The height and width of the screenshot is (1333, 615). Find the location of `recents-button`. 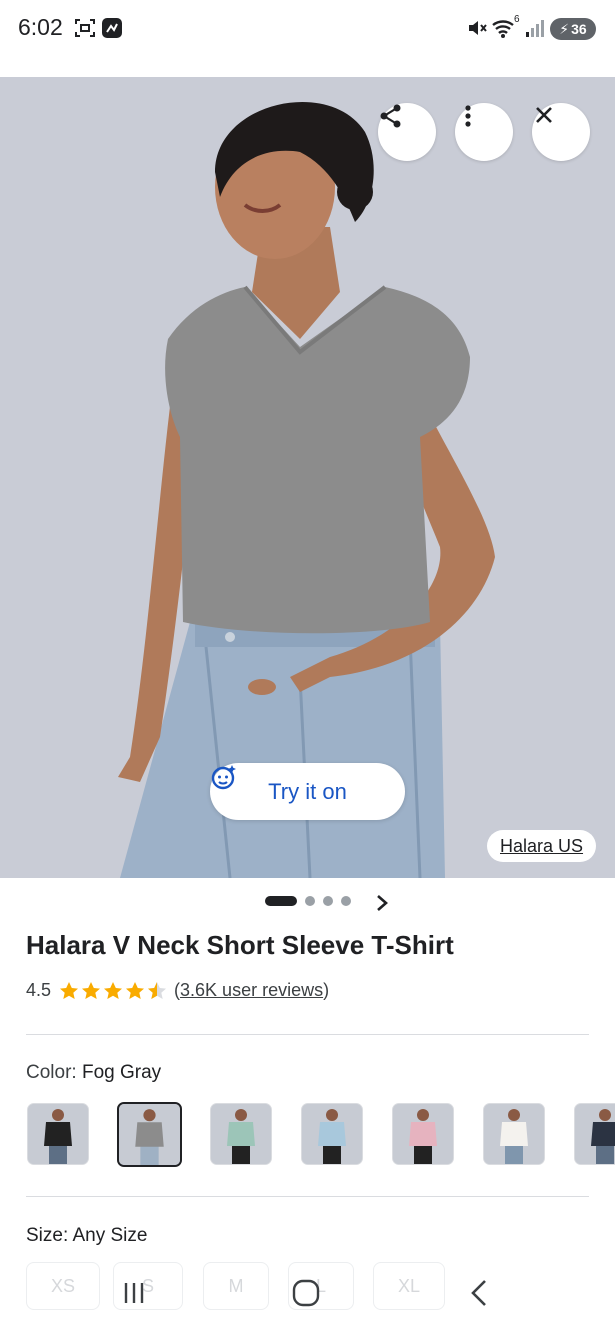

recents-button is located at coordinates (134, 1293).